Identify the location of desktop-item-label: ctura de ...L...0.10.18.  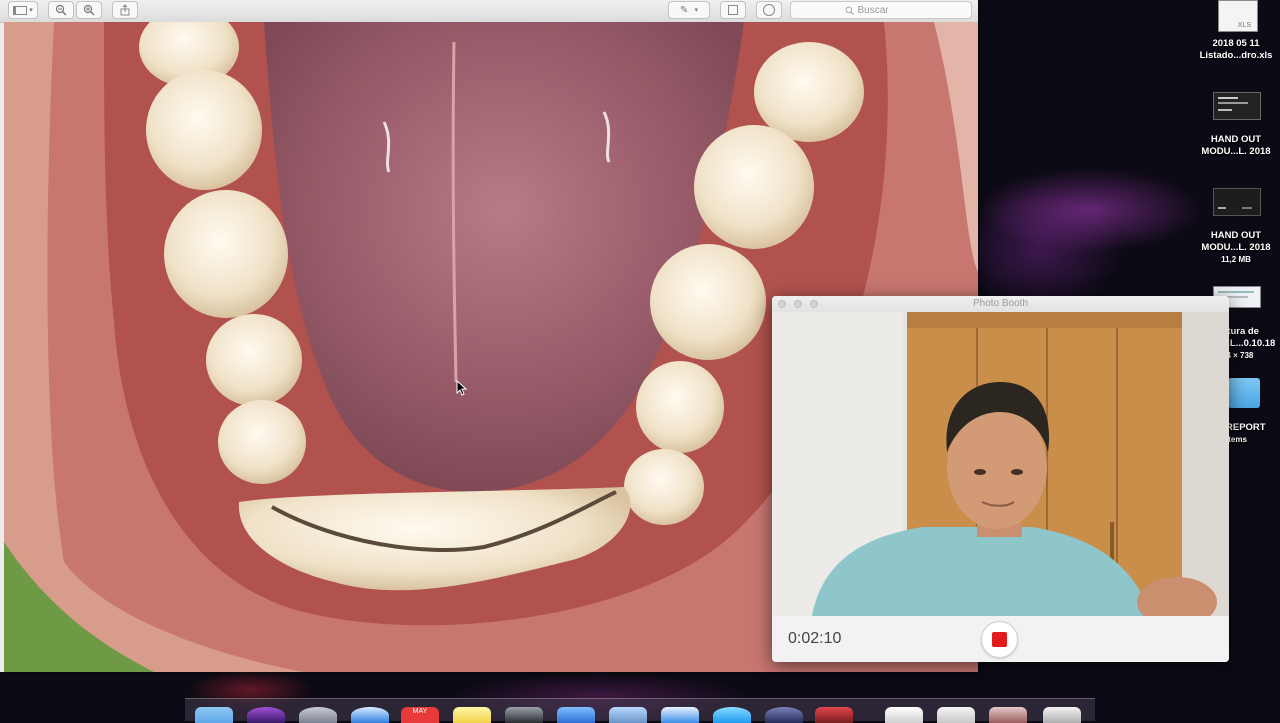
(1249, 337).